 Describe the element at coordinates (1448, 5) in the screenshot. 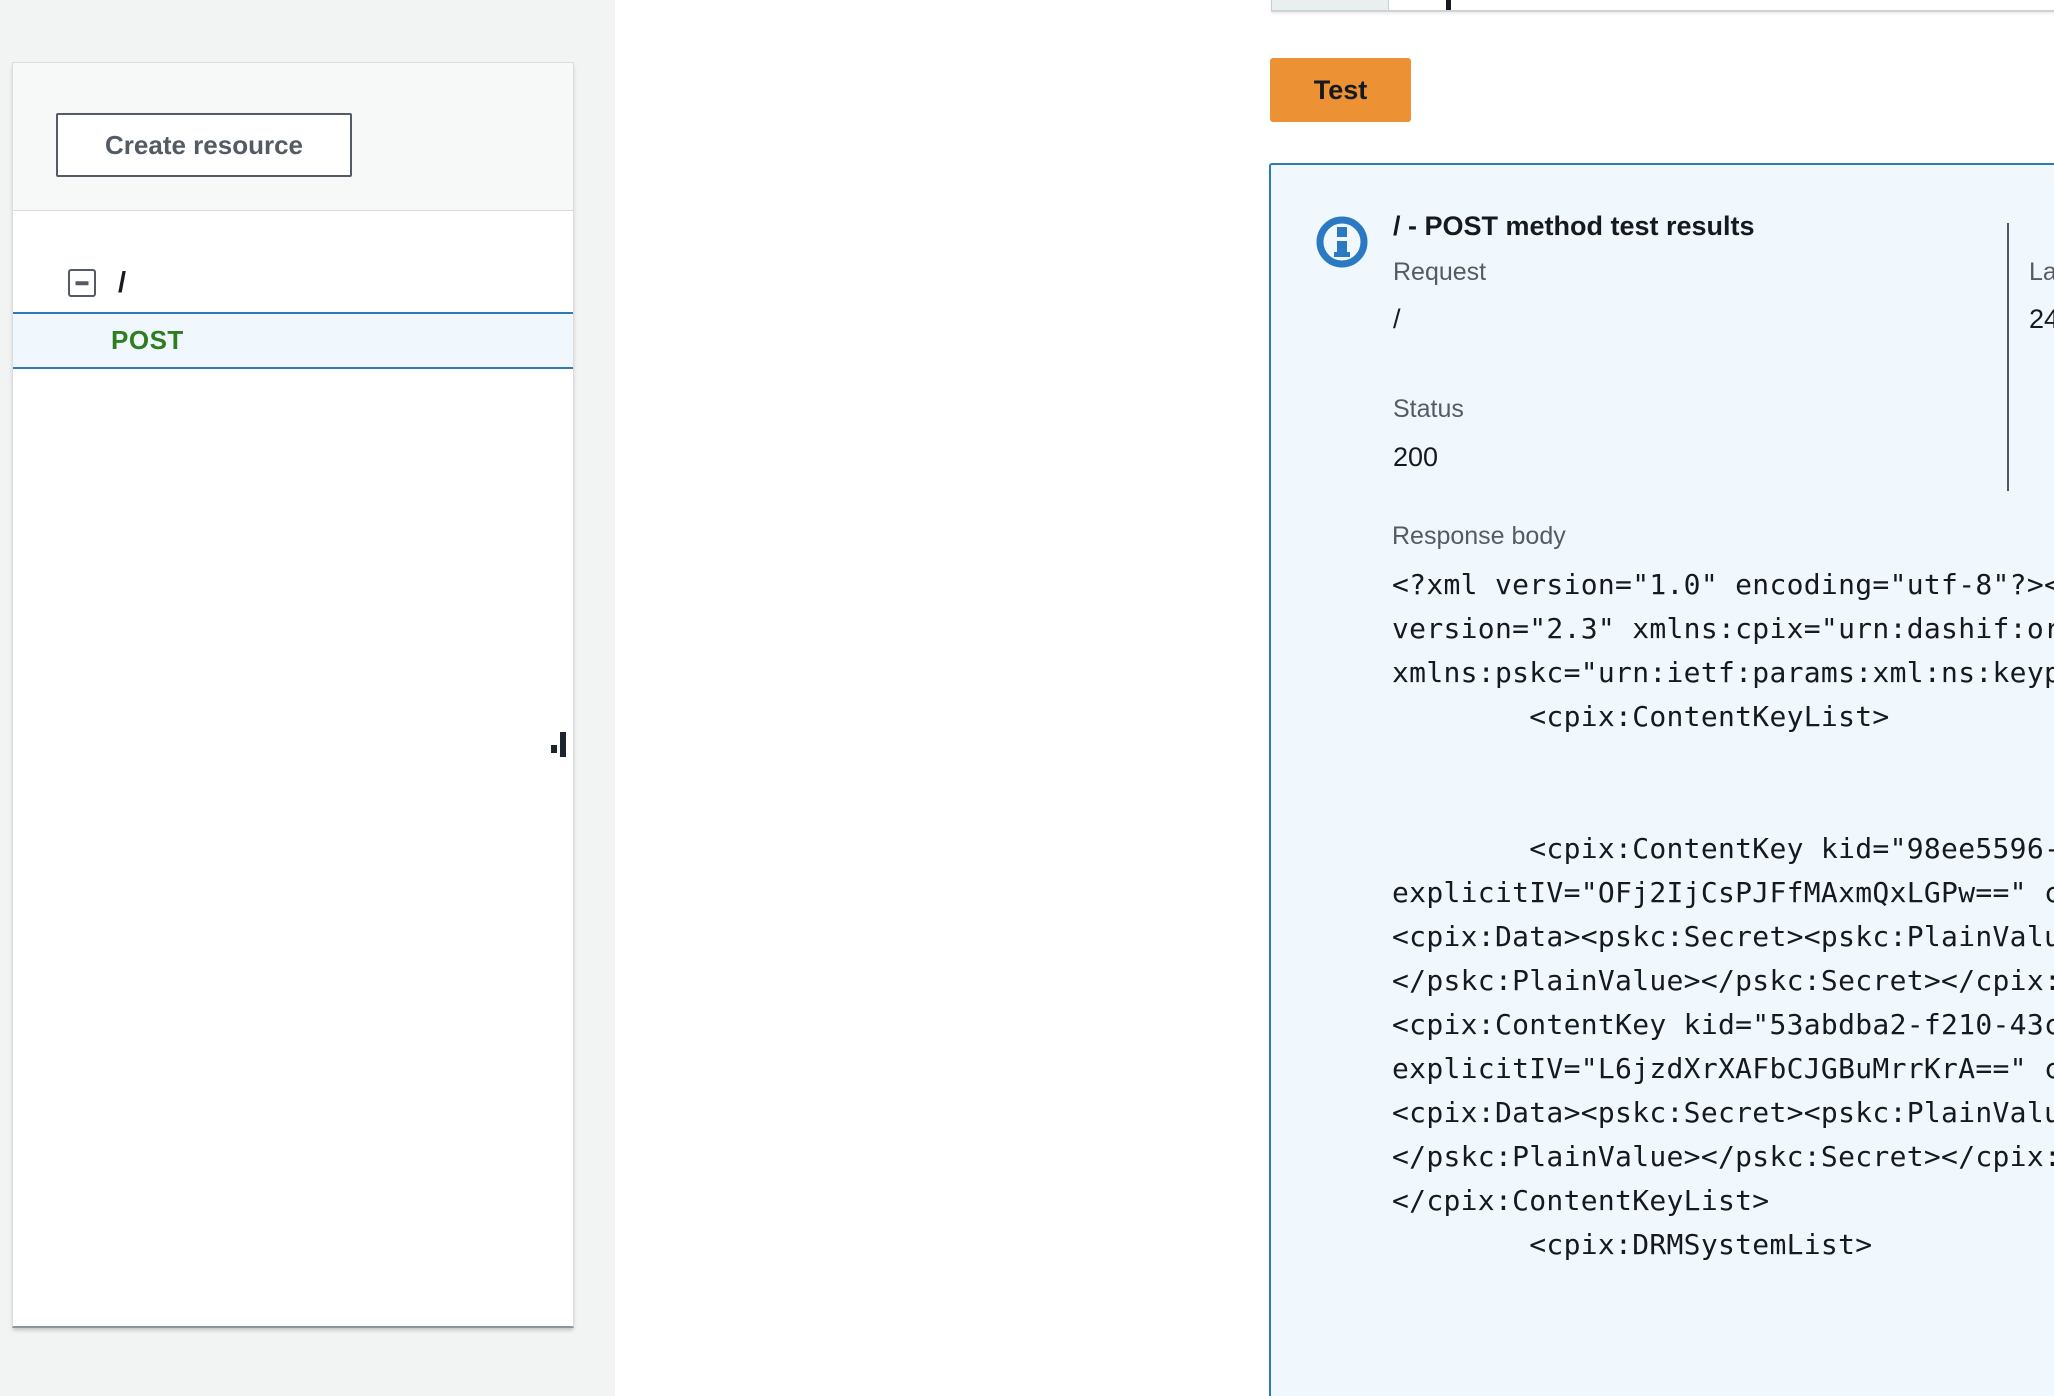

I see `clipped-text-glyph` at that location.